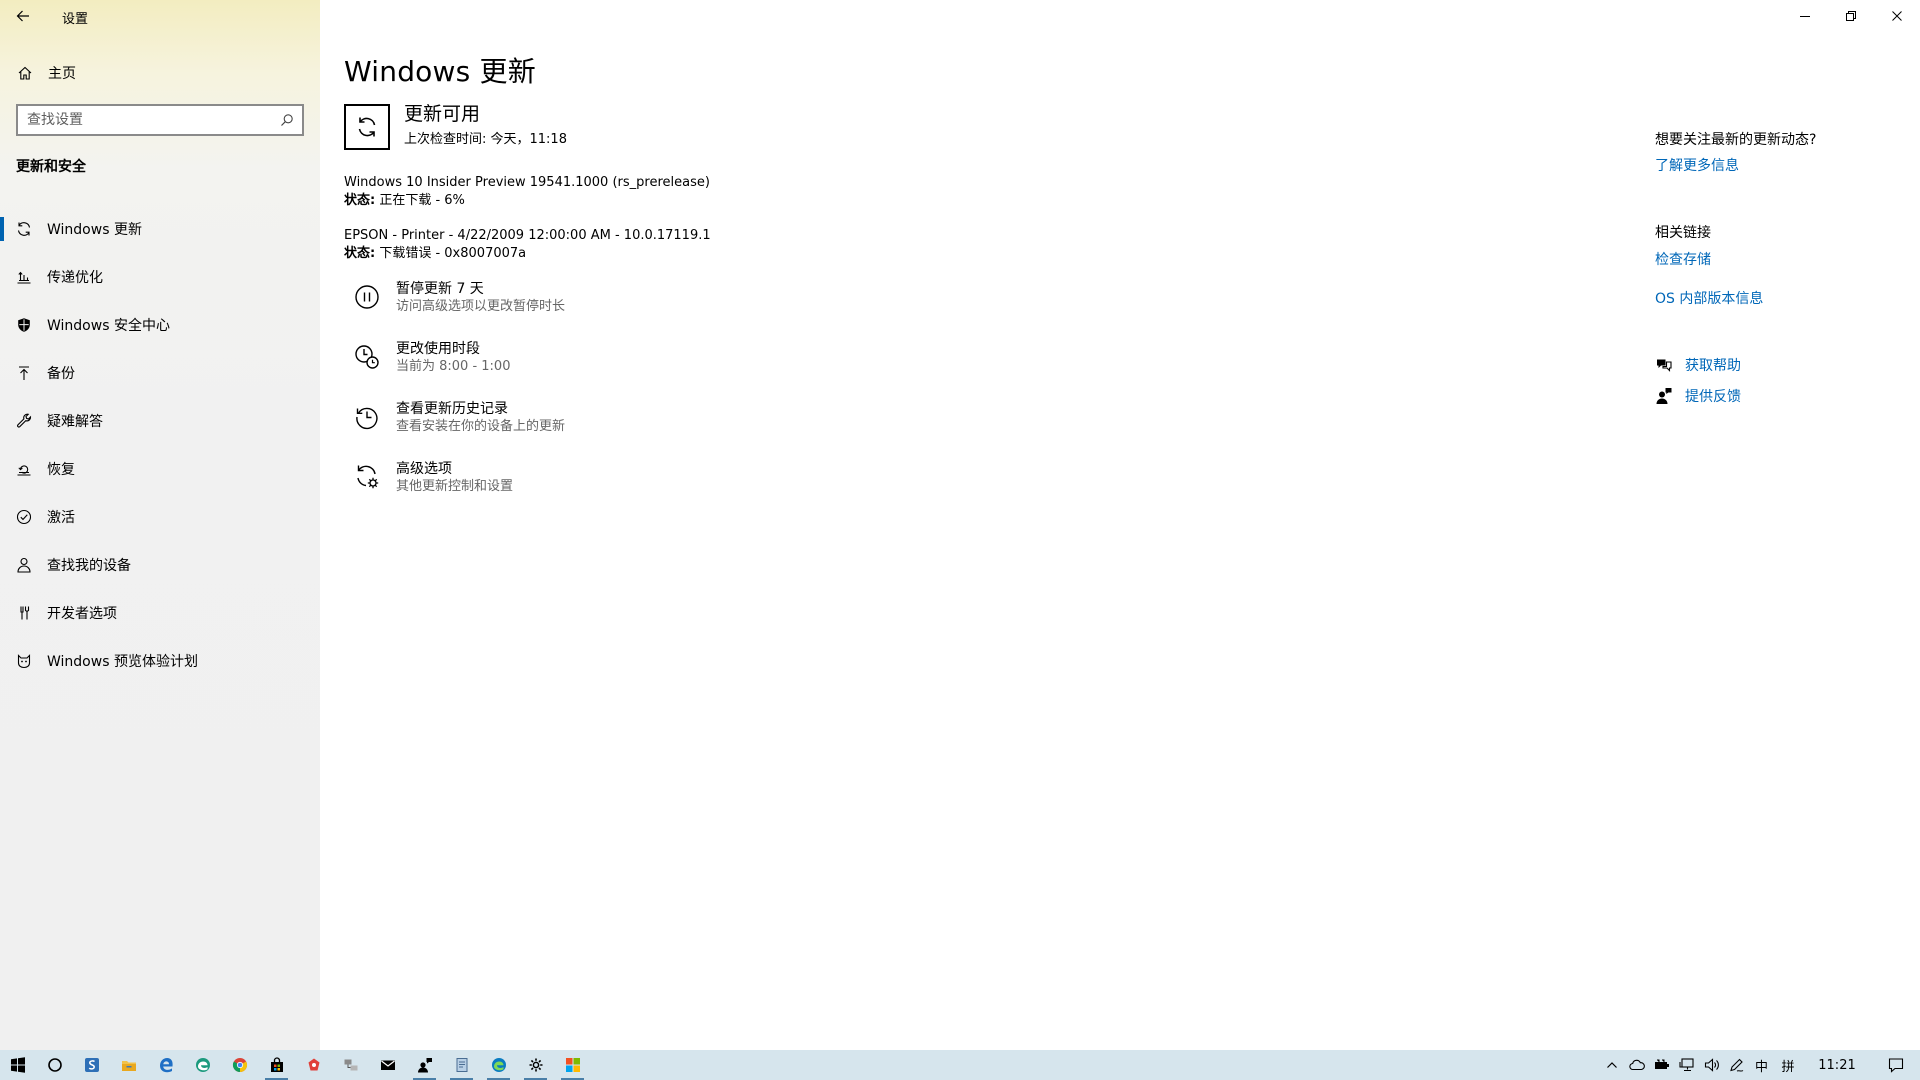 The height and width of the screenshot is (1080, 1920). I want to click on sidebar-item-activation: 激活, so click(160, 517).